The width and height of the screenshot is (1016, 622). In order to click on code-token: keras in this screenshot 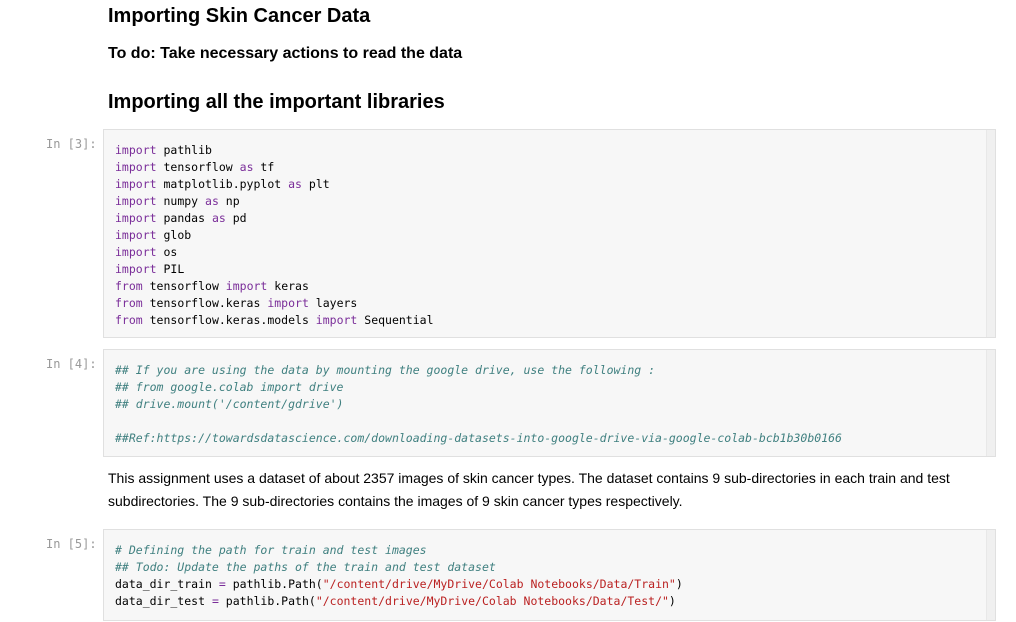, I will do `click(288, 286)`.